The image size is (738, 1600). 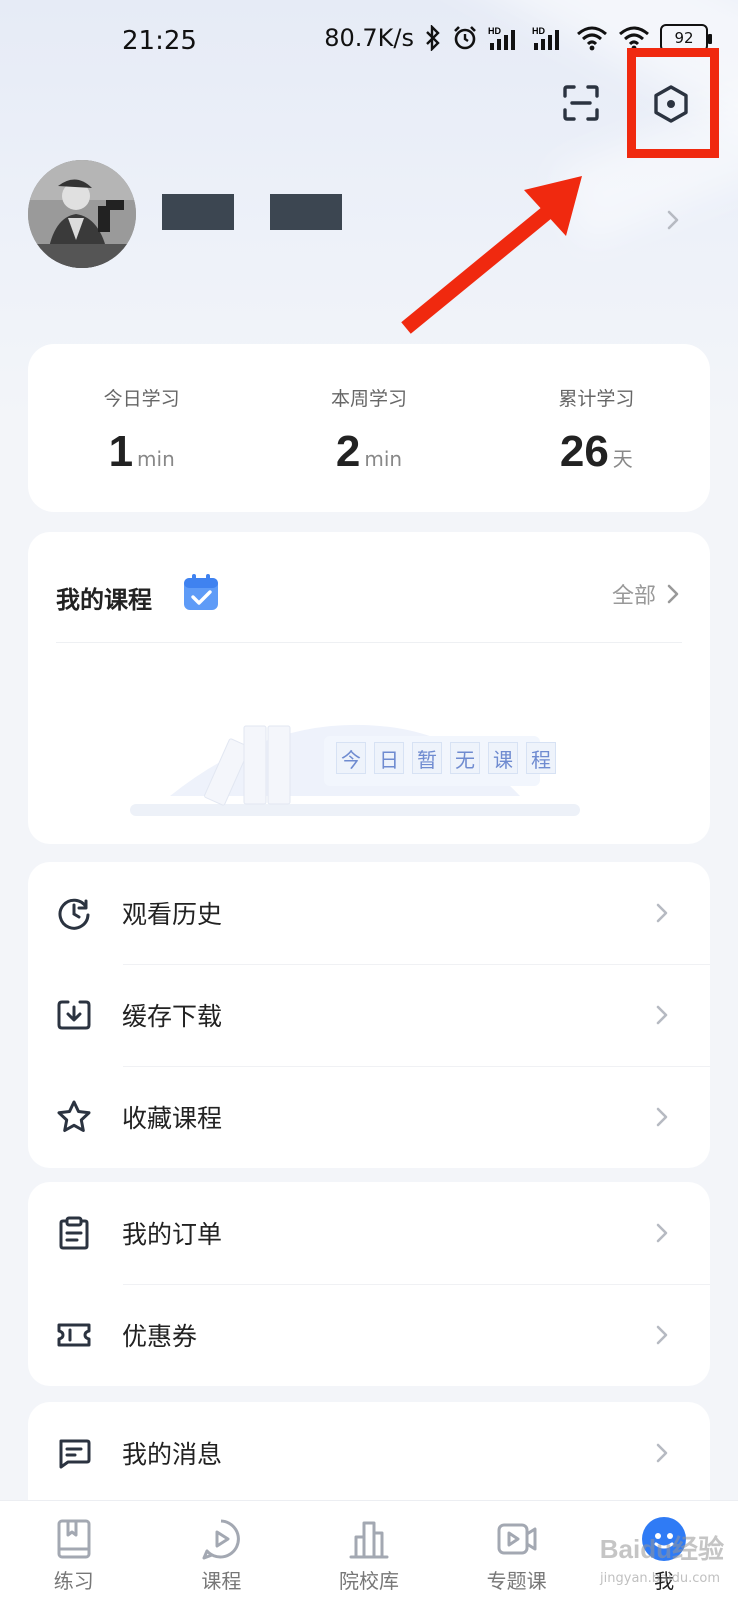 I want to click on scan-icon, so click(x=581, y=103).